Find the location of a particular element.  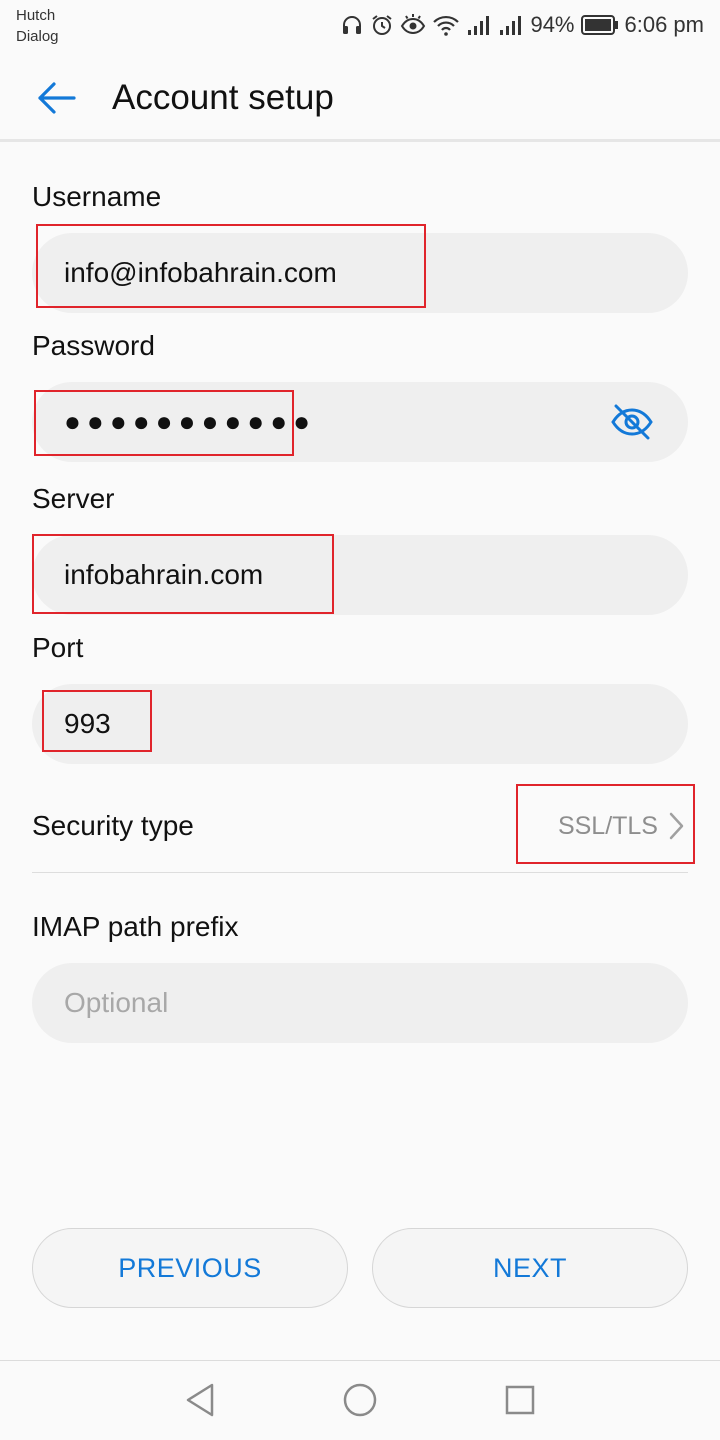

alarm-icon is located at coordinates (382, 25).